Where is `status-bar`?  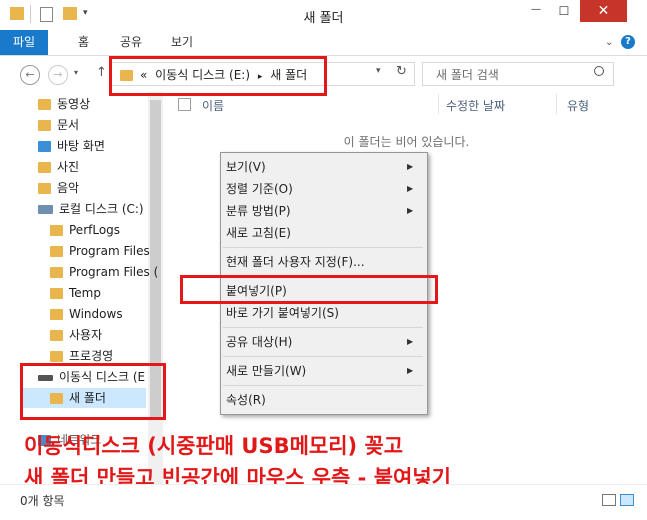
status-bar is located at coordinates (323, 502).